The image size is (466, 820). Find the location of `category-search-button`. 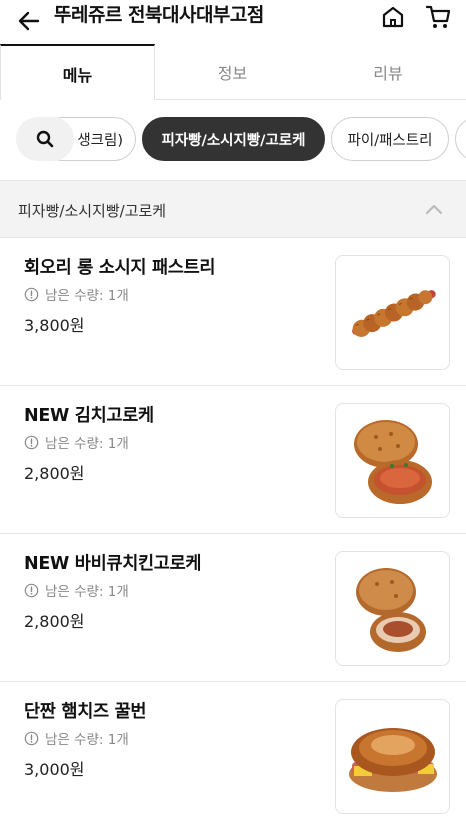

category-search-button is located at coordinates (45, 139).